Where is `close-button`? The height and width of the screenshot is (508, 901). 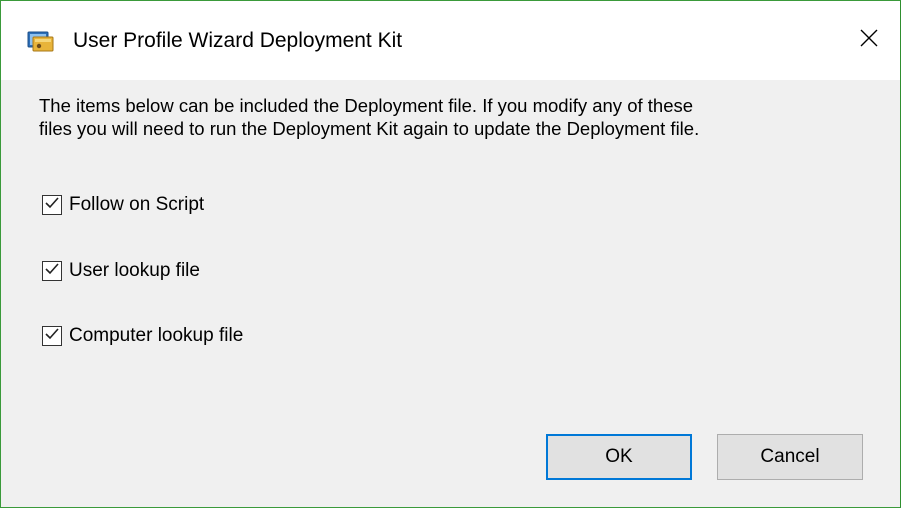 close-button is located at coordinates (869, 40).